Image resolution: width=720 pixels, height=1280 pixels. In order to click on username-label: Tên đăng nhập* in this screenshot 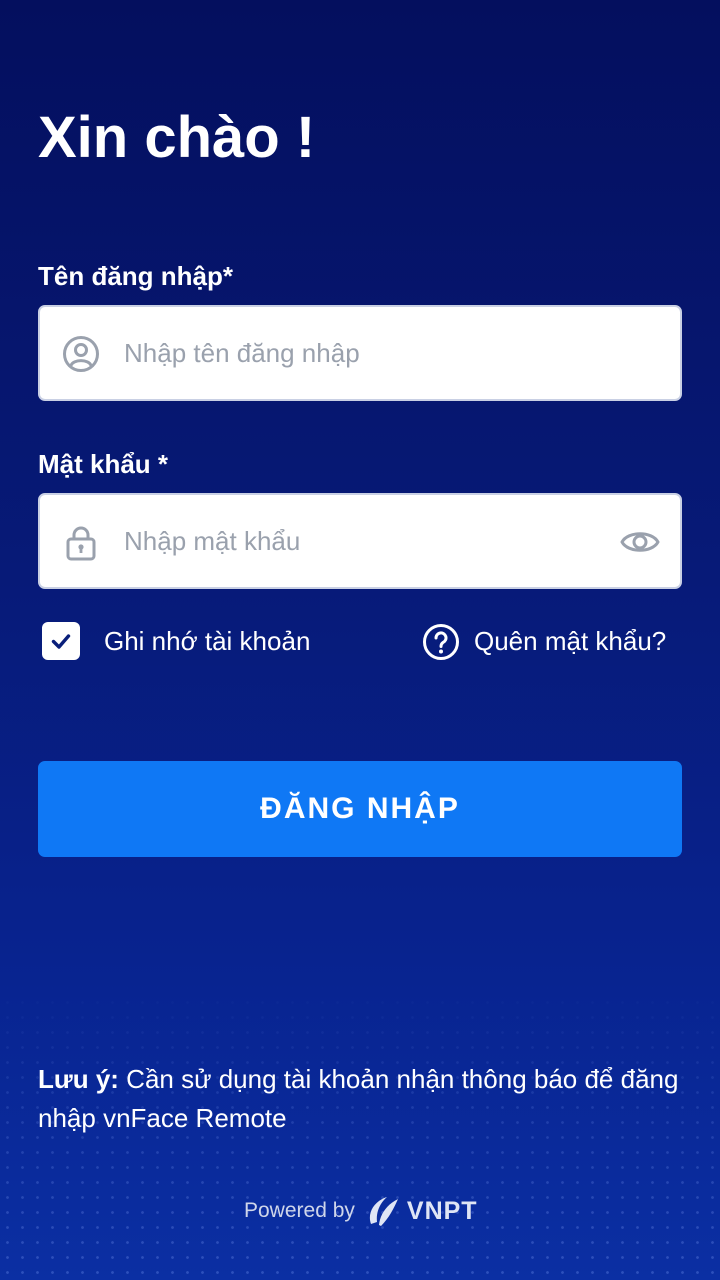, I will do `click(135, 276)`.